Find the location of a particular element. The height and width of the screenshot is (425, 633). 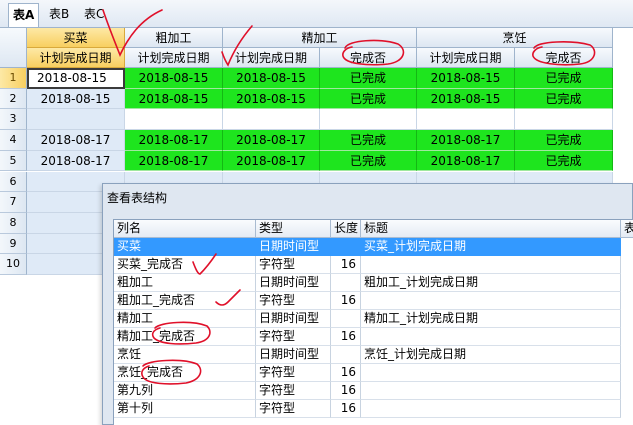

structure-cell-caption: 粗加工_计划完成日期 is located at coordinates (491, 283).